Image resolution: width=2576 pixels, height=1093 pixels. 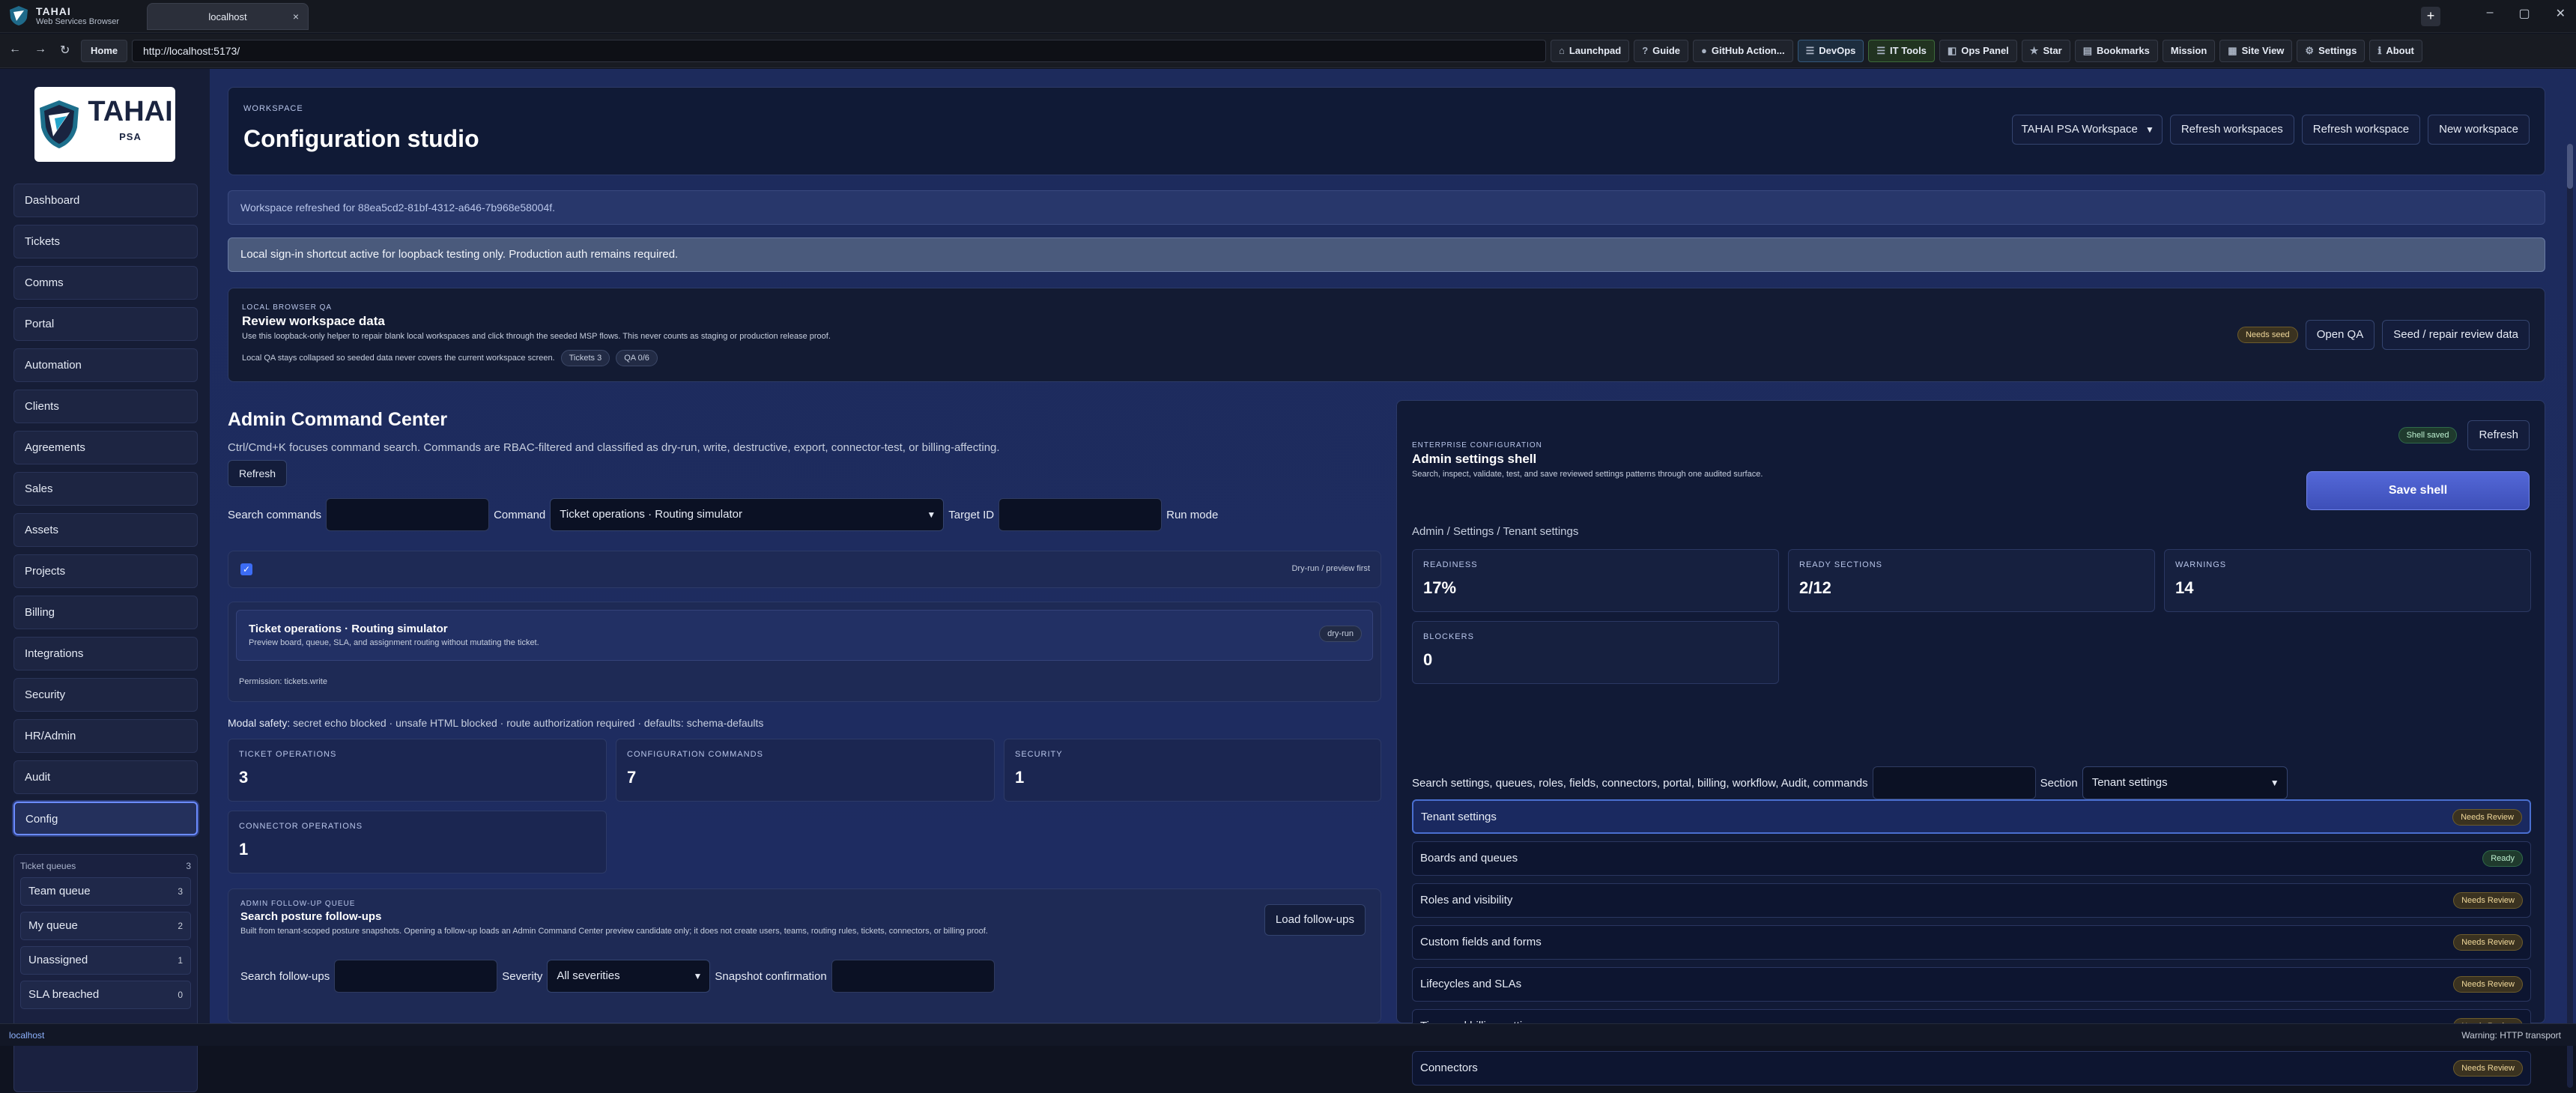 I want to click on section-label: Tenant settings, so click(x=1459, y=817).